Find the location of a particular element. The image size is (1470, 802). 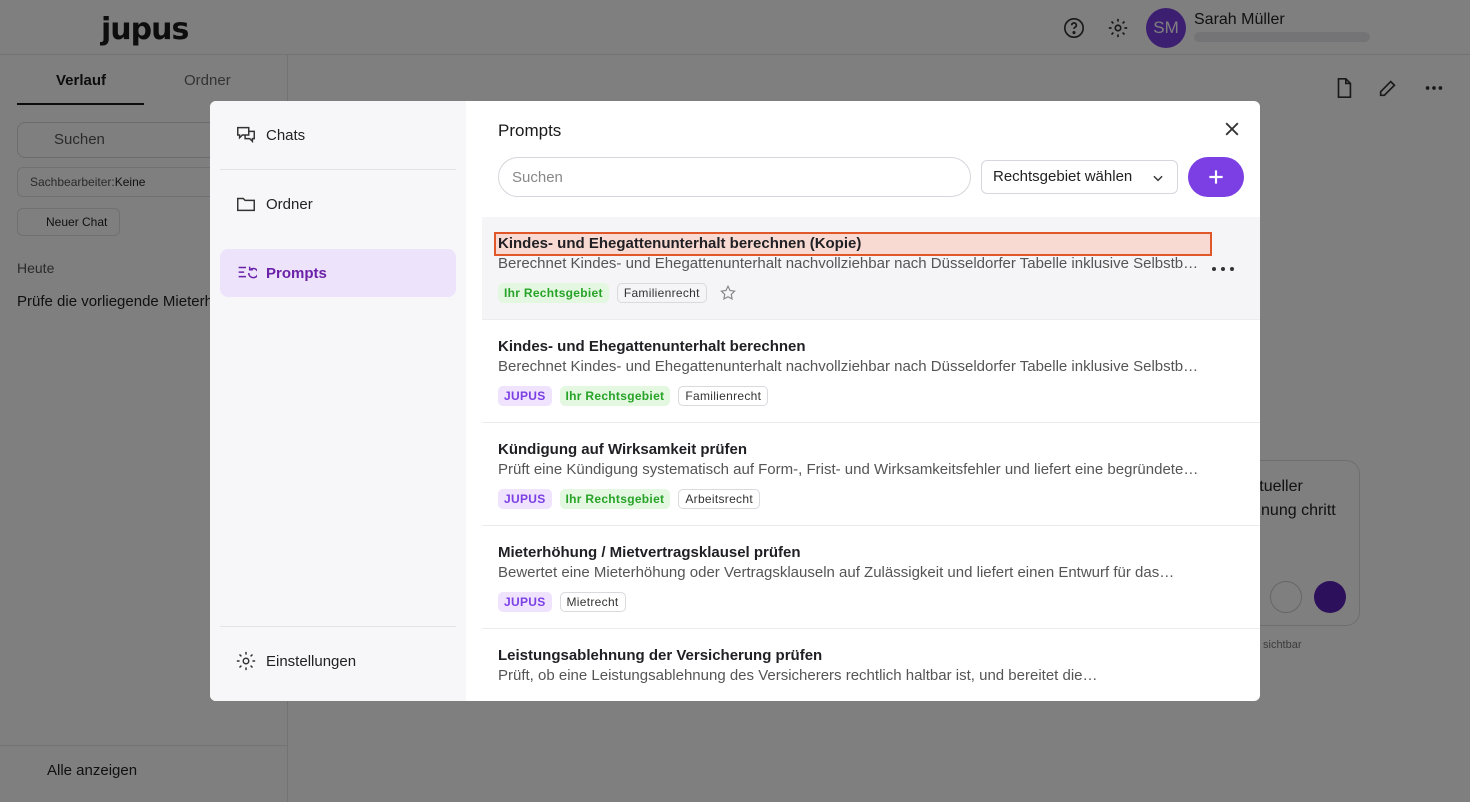

prompt-tags: JUPUS Ihr Rechtsgebiet Familienrecht is located at coordinates (879, 396).